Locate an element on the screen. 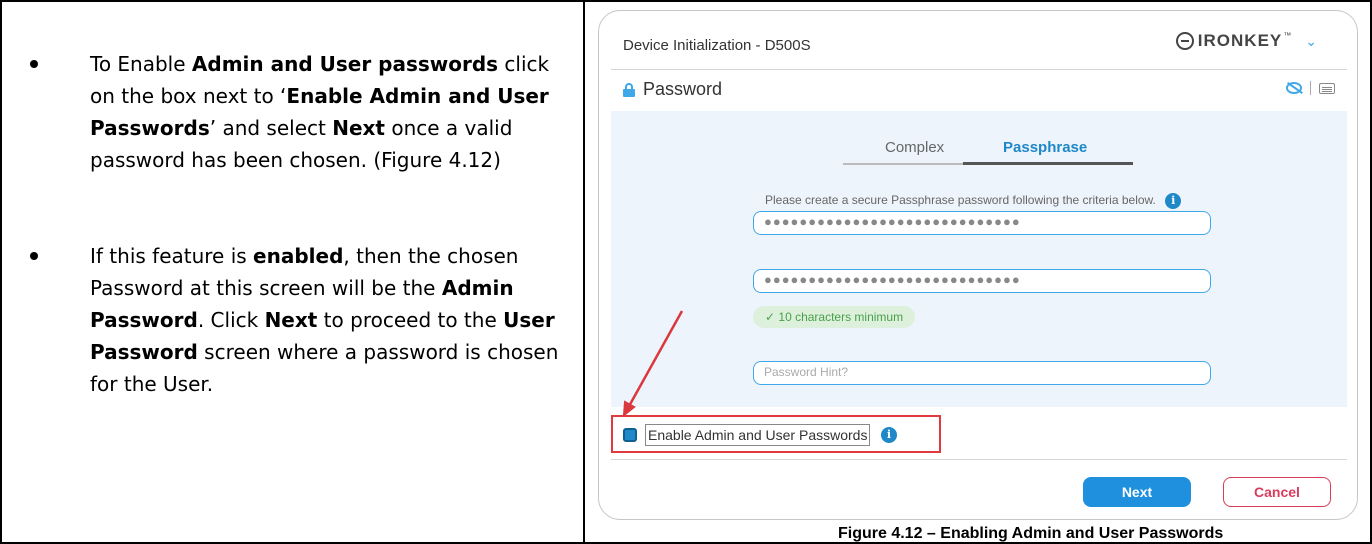 This screenshot has height=544, width=1372. arrow-shaft is located at coordinates (655, 359).